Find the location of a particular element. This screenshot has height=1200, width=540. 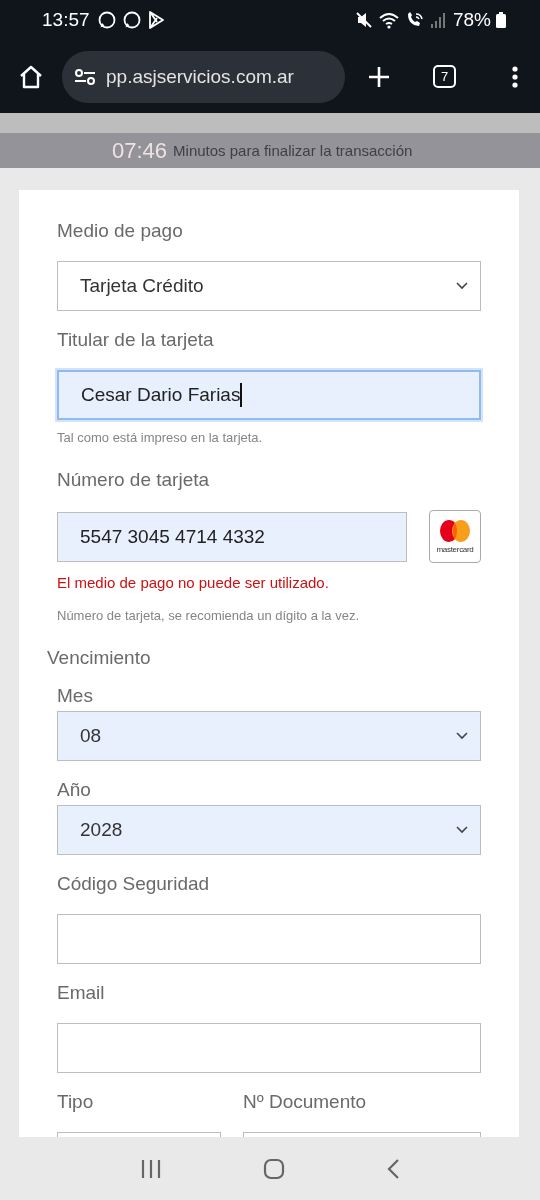

field-label: Email is located at coordinates (81, 993).